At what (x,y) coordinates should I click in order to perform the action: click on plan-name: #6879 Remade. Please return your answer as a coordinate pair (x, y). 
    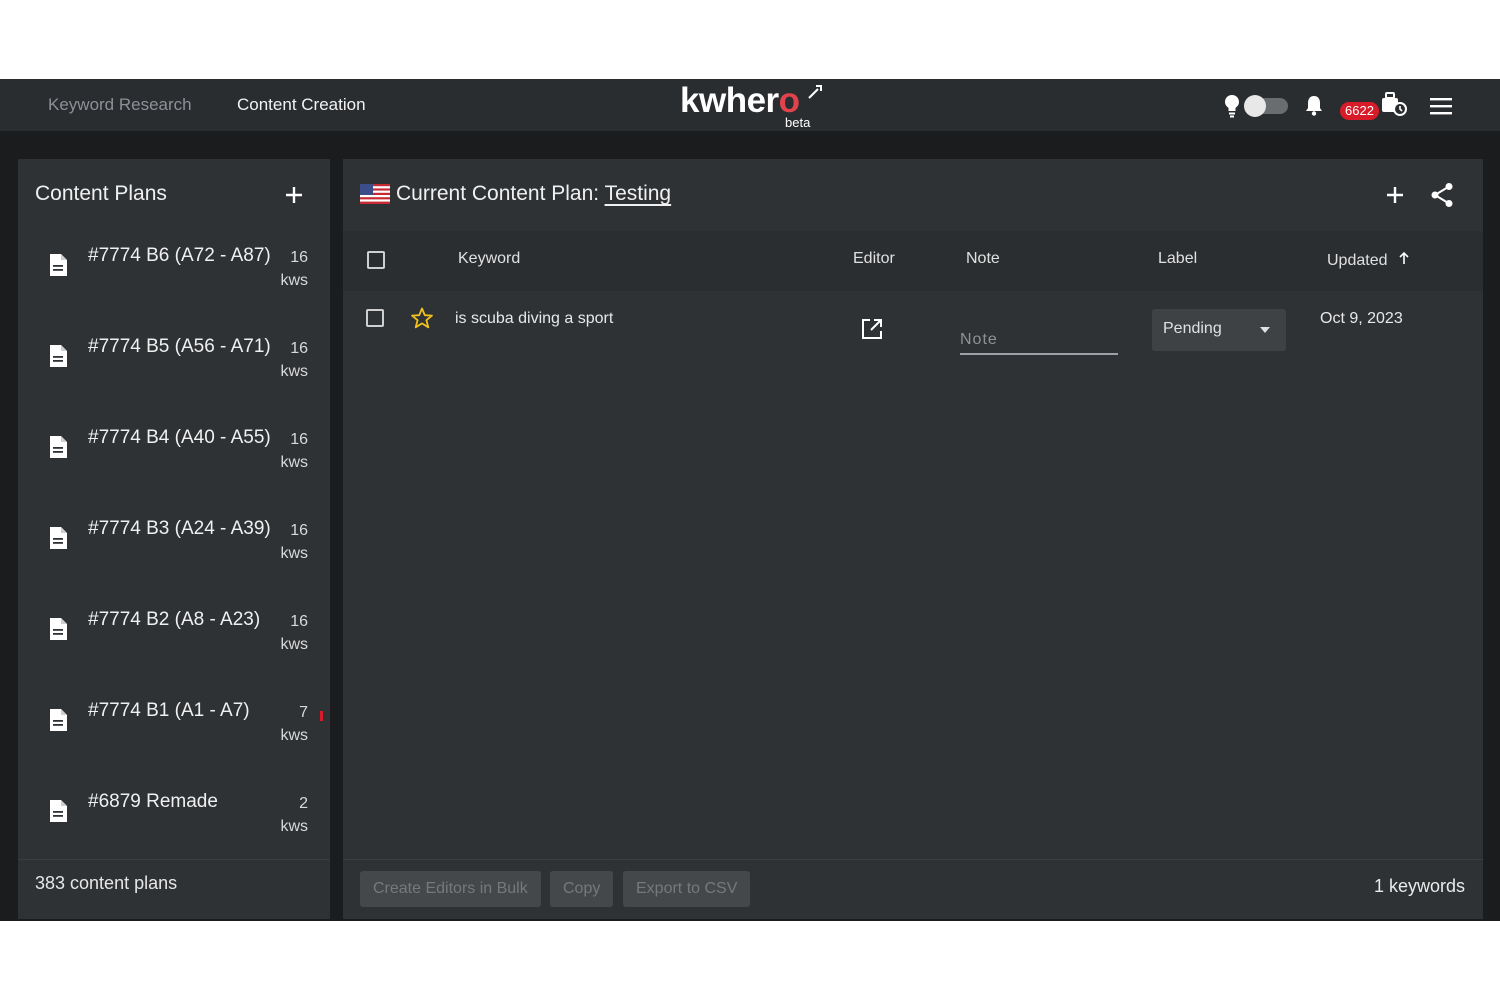
    Looking at the image, I should click on (153, 801).